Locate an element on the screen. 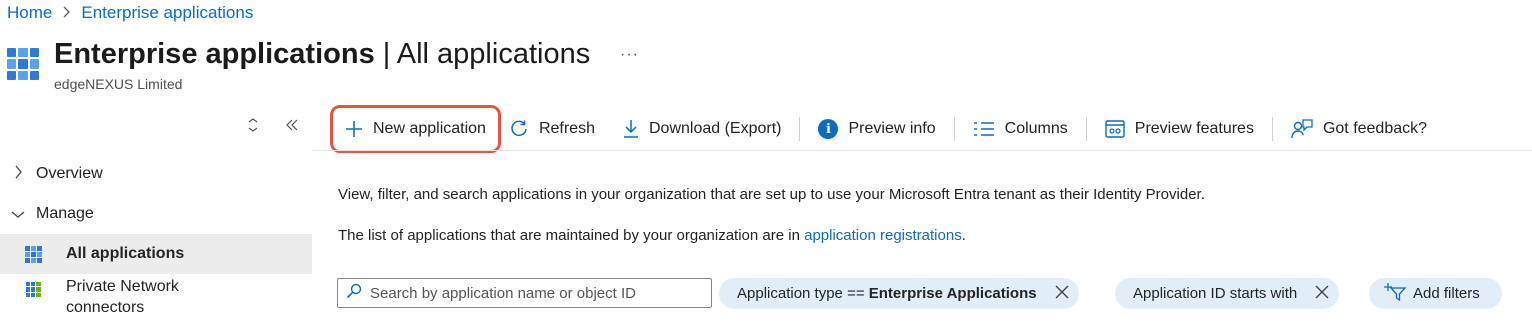  add-filter-icon is located at coordinates (1395, 294).